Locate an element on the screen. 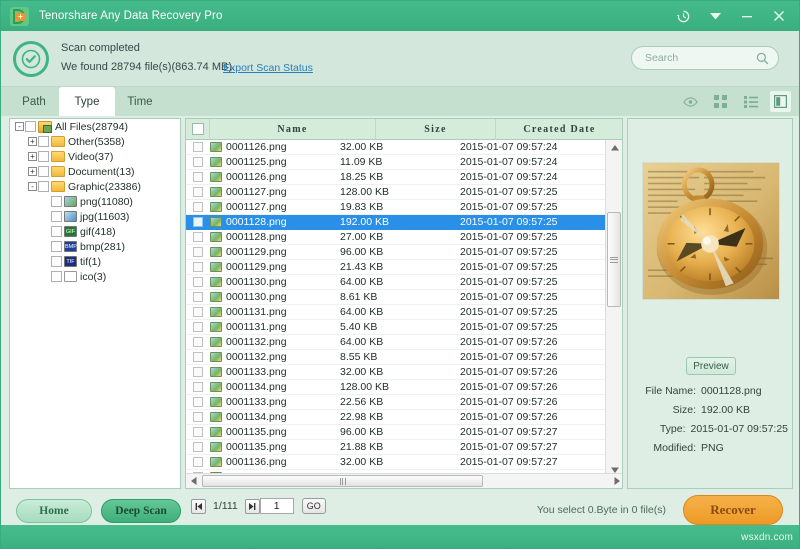 The width and height of the screenshot is (800, 549). search-box is located at coordinates (705, 58).